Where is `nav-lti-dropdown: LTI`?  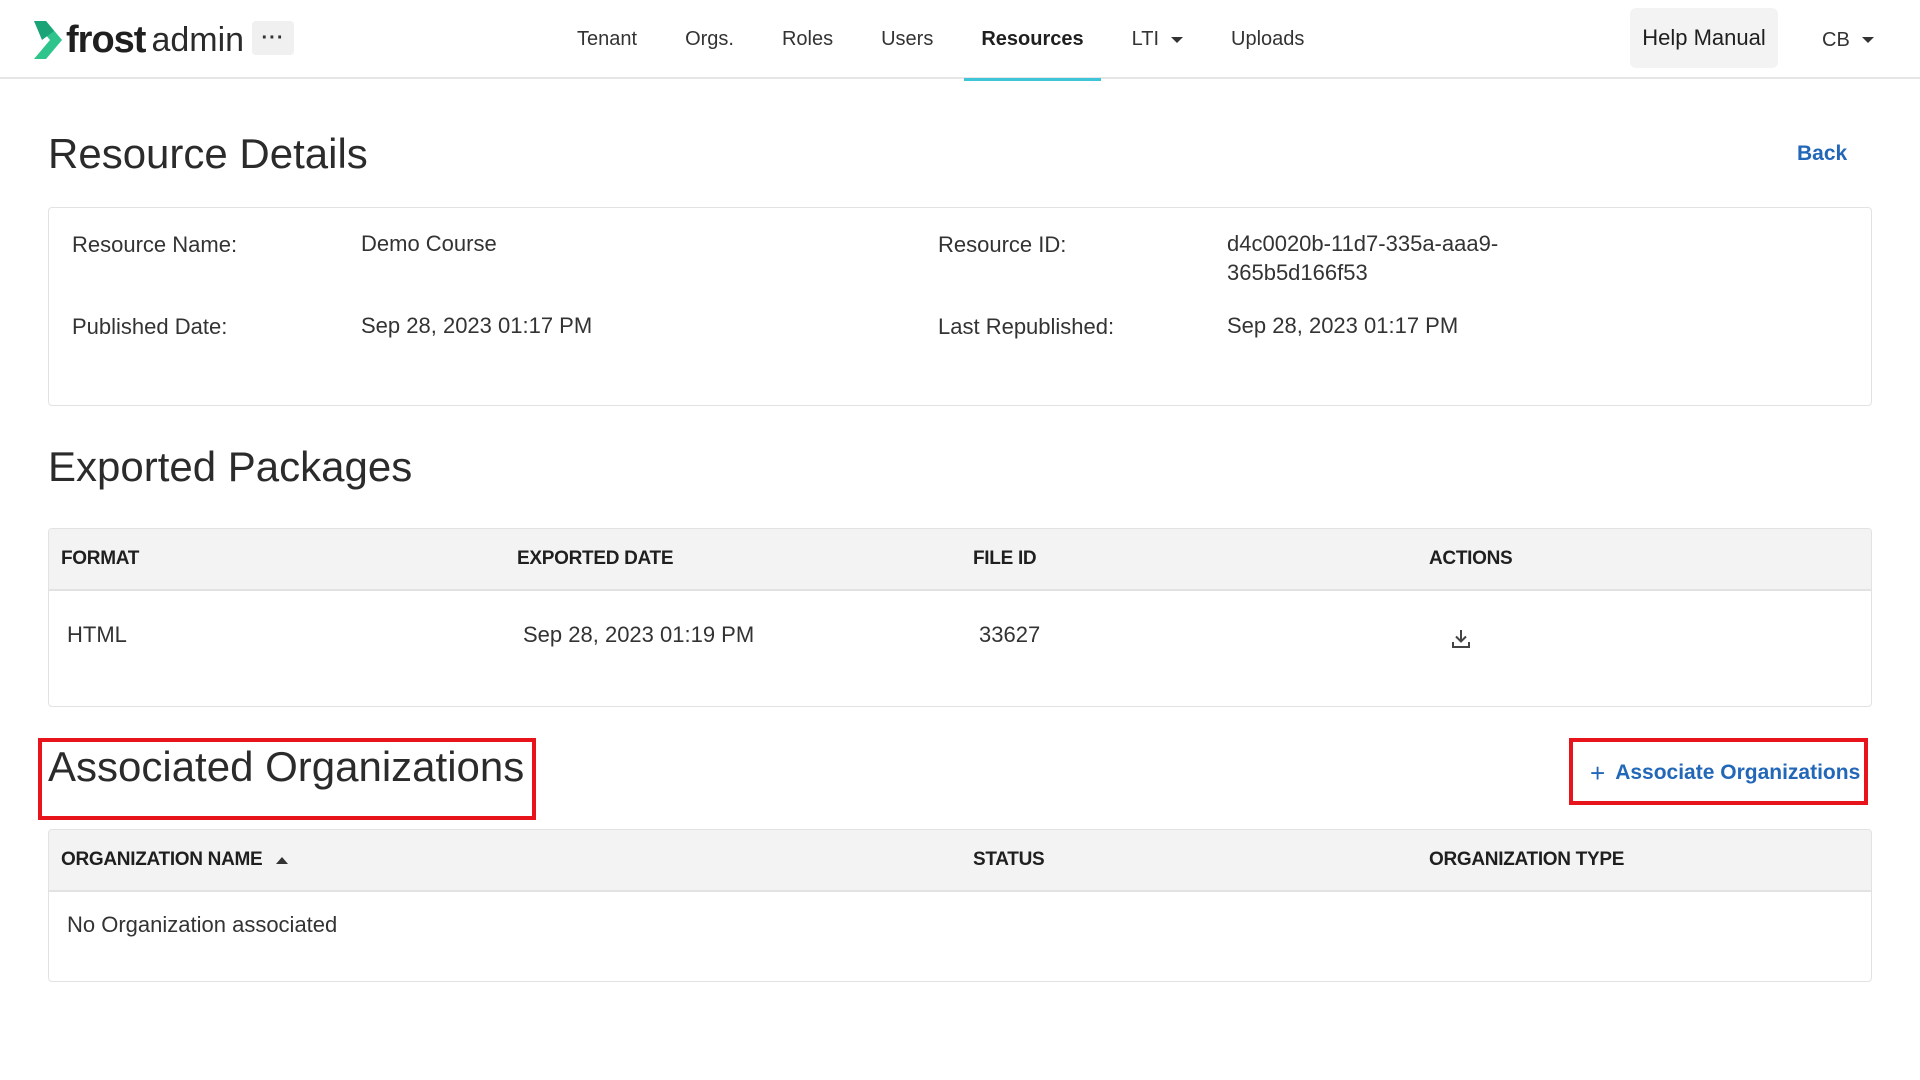
nav-lti-dropdown: LTI is located at coordinates (1157, 39).